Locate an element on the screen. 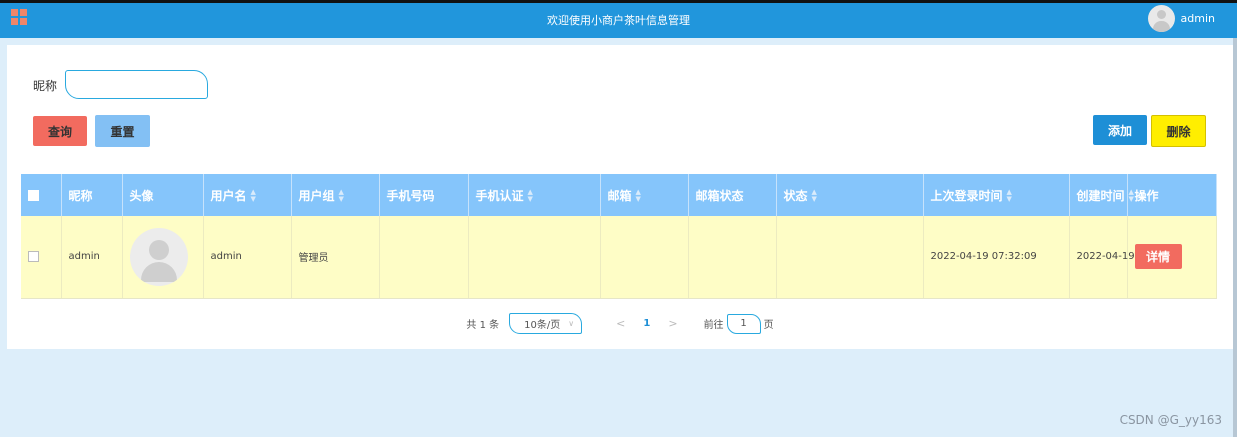 This screenshot has height=437, width=1237. pagination: 共 1 条 10条/页 ∨ < 1 > 前往 1 页 is located at coordinates (620, 323).